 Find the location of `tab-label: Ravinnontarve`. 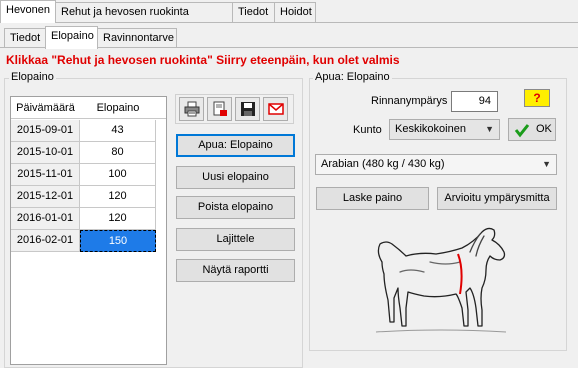

tab-label: Ravinnontarve is located at coordinates (138, 38).